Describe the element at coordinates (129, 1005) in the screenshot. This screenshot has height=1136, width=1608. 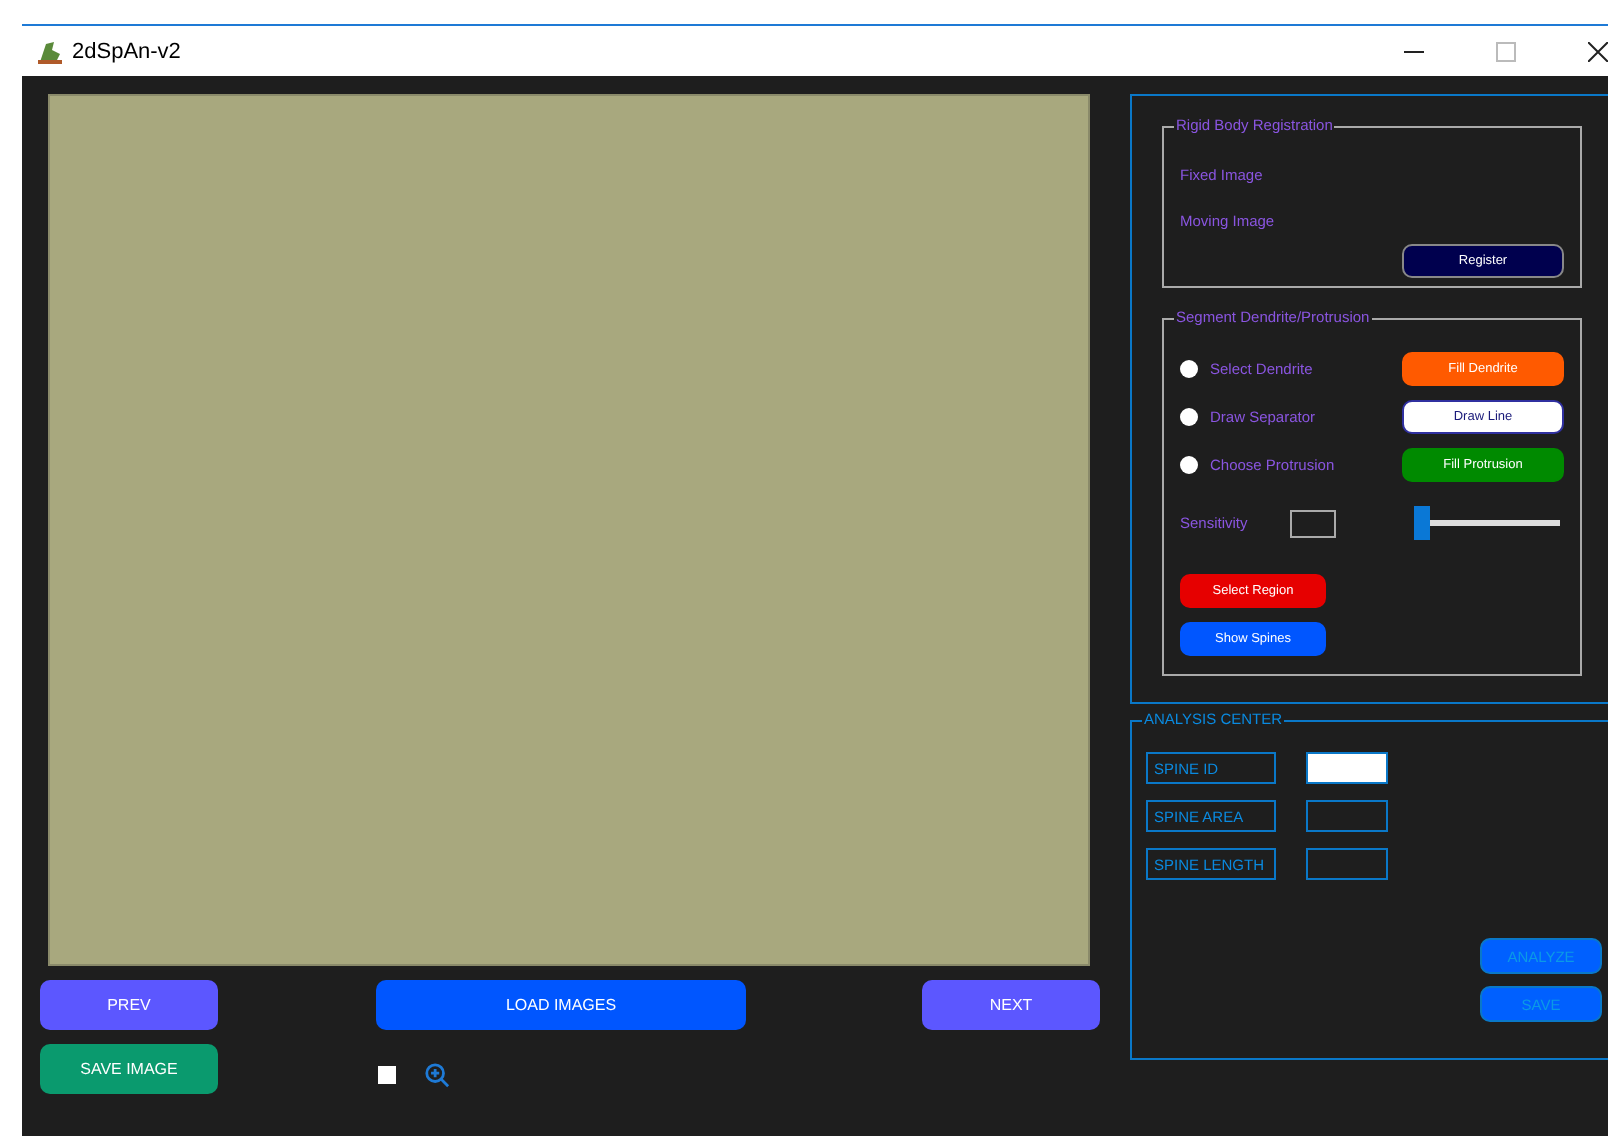
I see `viewer-button: PREV` at that location.